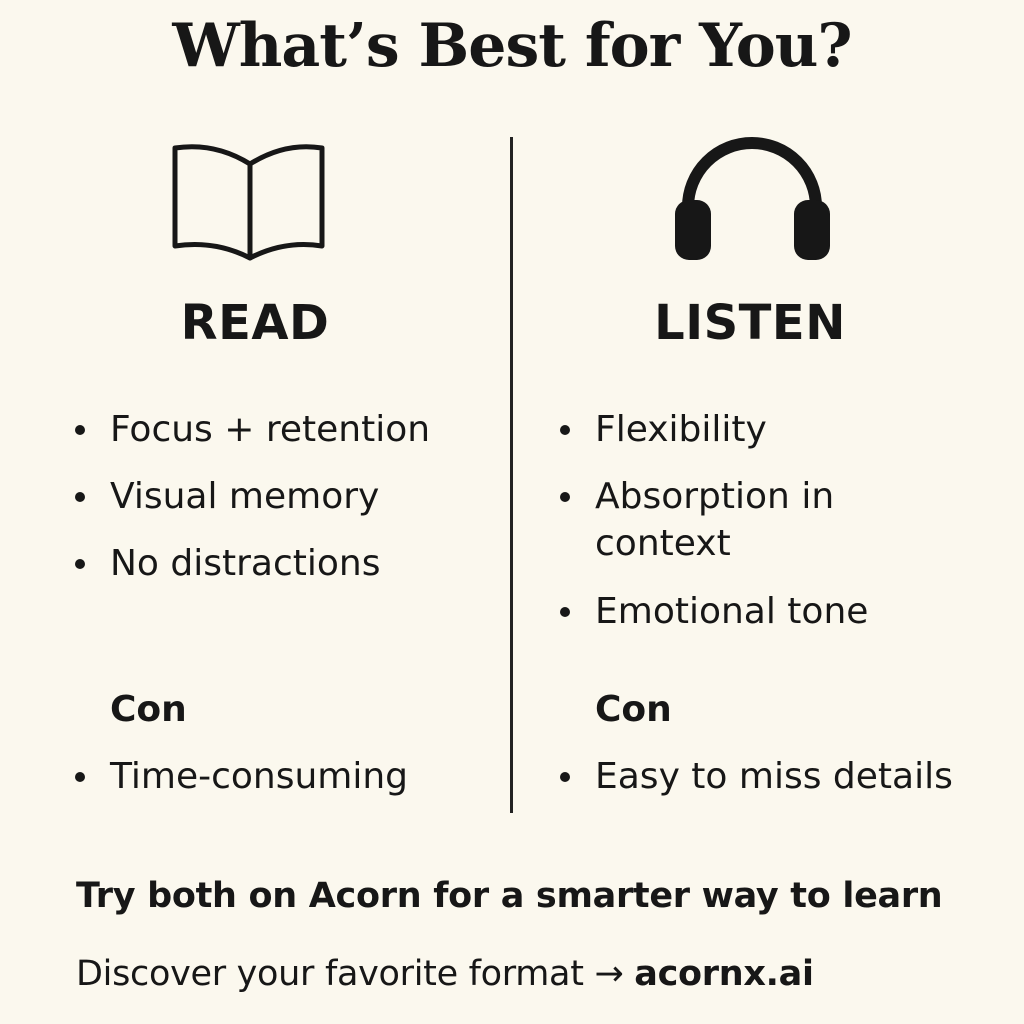  What do you see at coordinates (752, 198) in the screenshot?
I see `headphones-icon` at bounding box center [752, 198].